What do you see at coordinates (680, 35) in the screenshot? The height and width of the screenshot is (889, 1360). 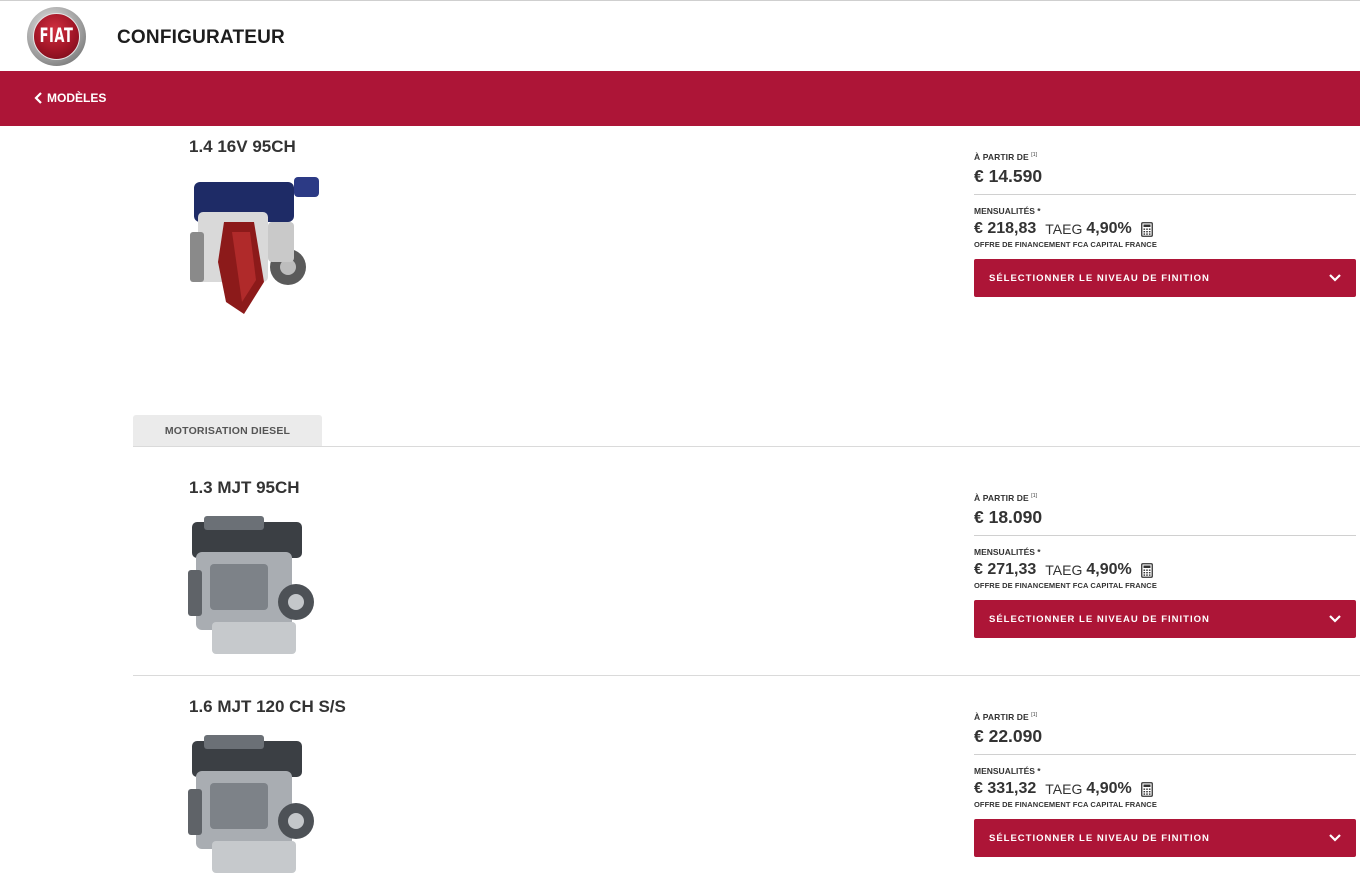 I see `top-header: FIAT CONFIGURATEUR` at bounding box center [680, 35].